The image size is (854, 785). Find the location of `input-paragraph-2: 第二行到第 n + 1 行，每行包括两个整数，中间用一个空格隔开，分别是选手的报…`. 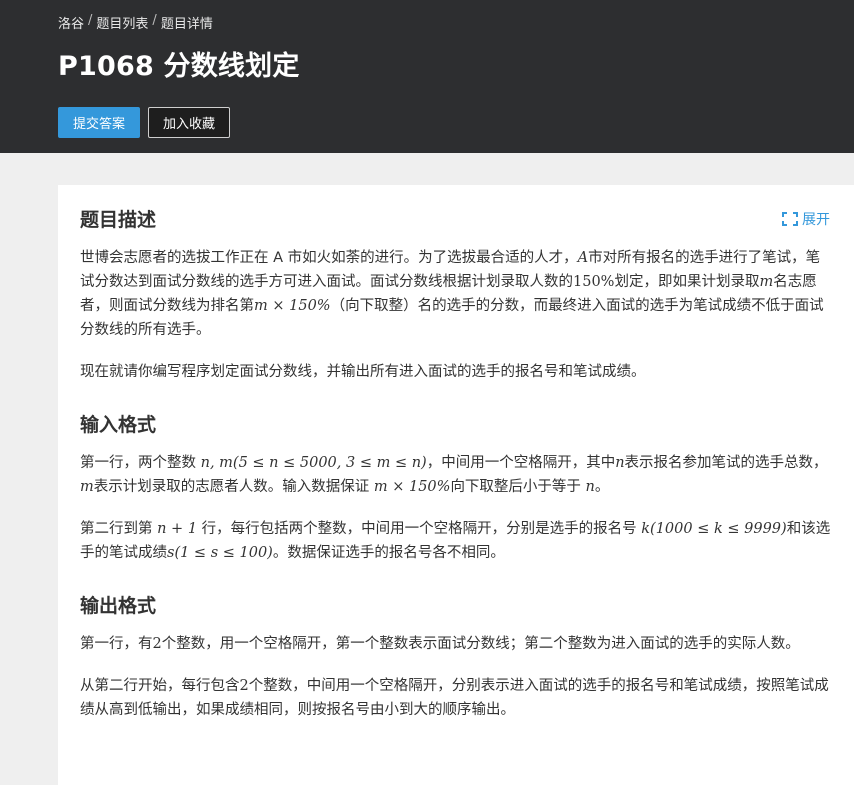

input-paragraph-2: 第二行到第 n + 1 行，每行包括两个整数，中间用一个空格隔开，分别是选手的报… is located at coordinates (455, 541).